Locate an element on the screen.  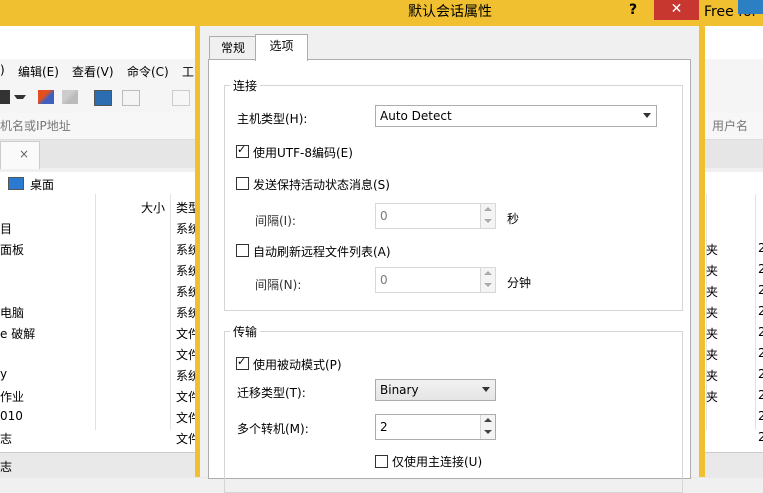
file-row-name: 010 is located at coordinates (11, 416).